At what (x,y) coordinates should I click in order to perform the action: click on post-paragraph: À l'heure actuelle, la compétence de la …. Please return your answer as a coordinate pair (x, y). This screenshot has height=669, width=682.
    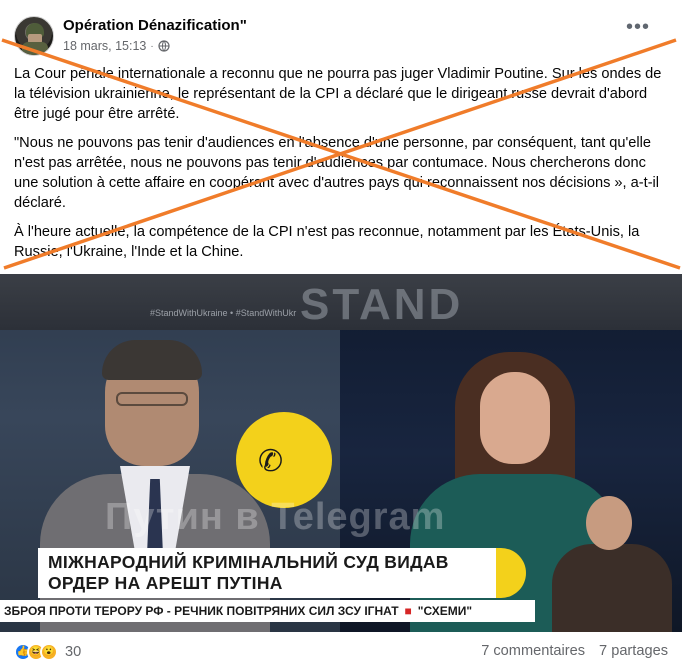
    Looking at the image, I should click on (327, 242).